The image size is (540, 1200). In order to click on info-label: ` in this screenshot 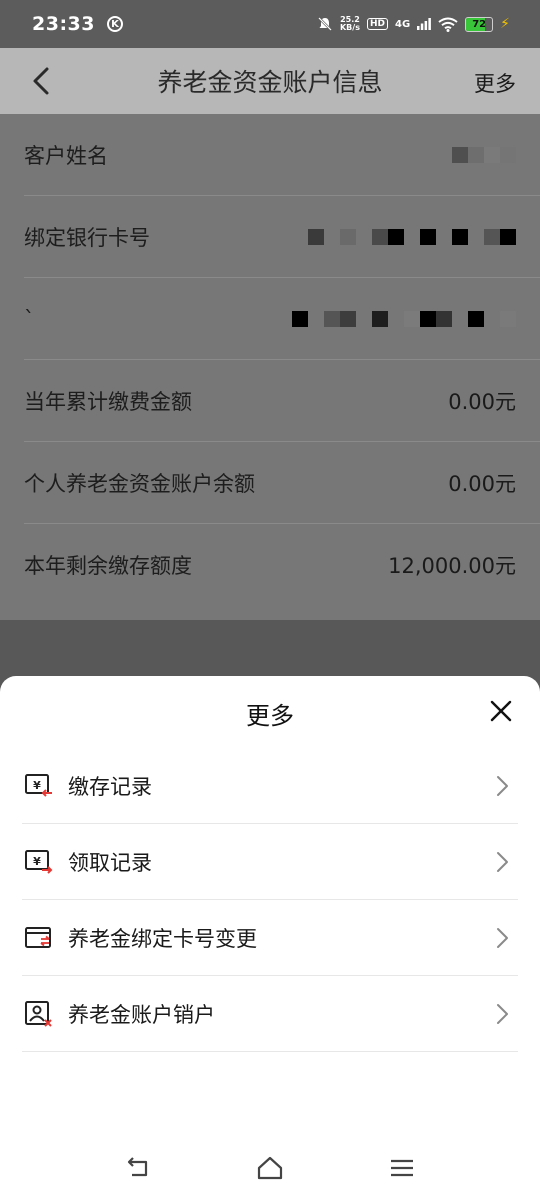, I will do `click(29, 318)`.